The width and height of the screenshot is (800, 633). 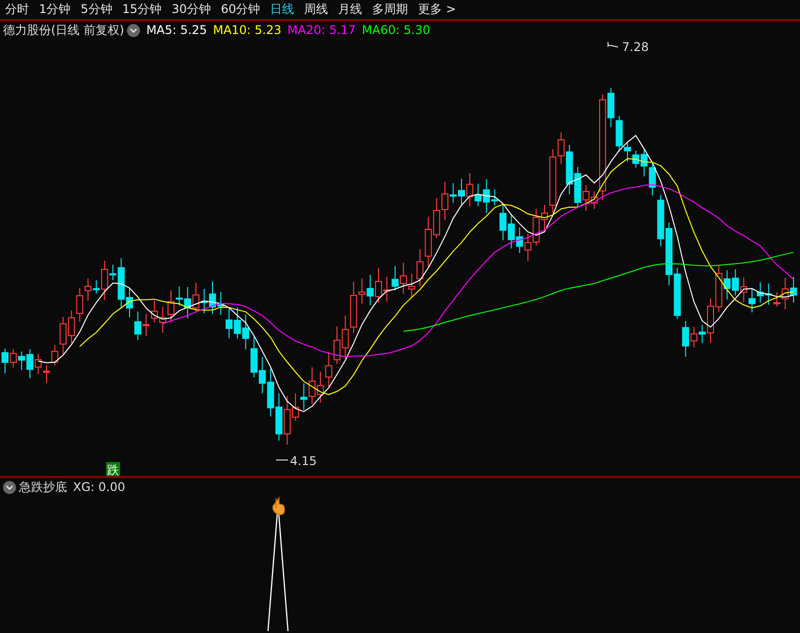 I want to click on low-price-label: 4.15, so click(x=303, y=461).